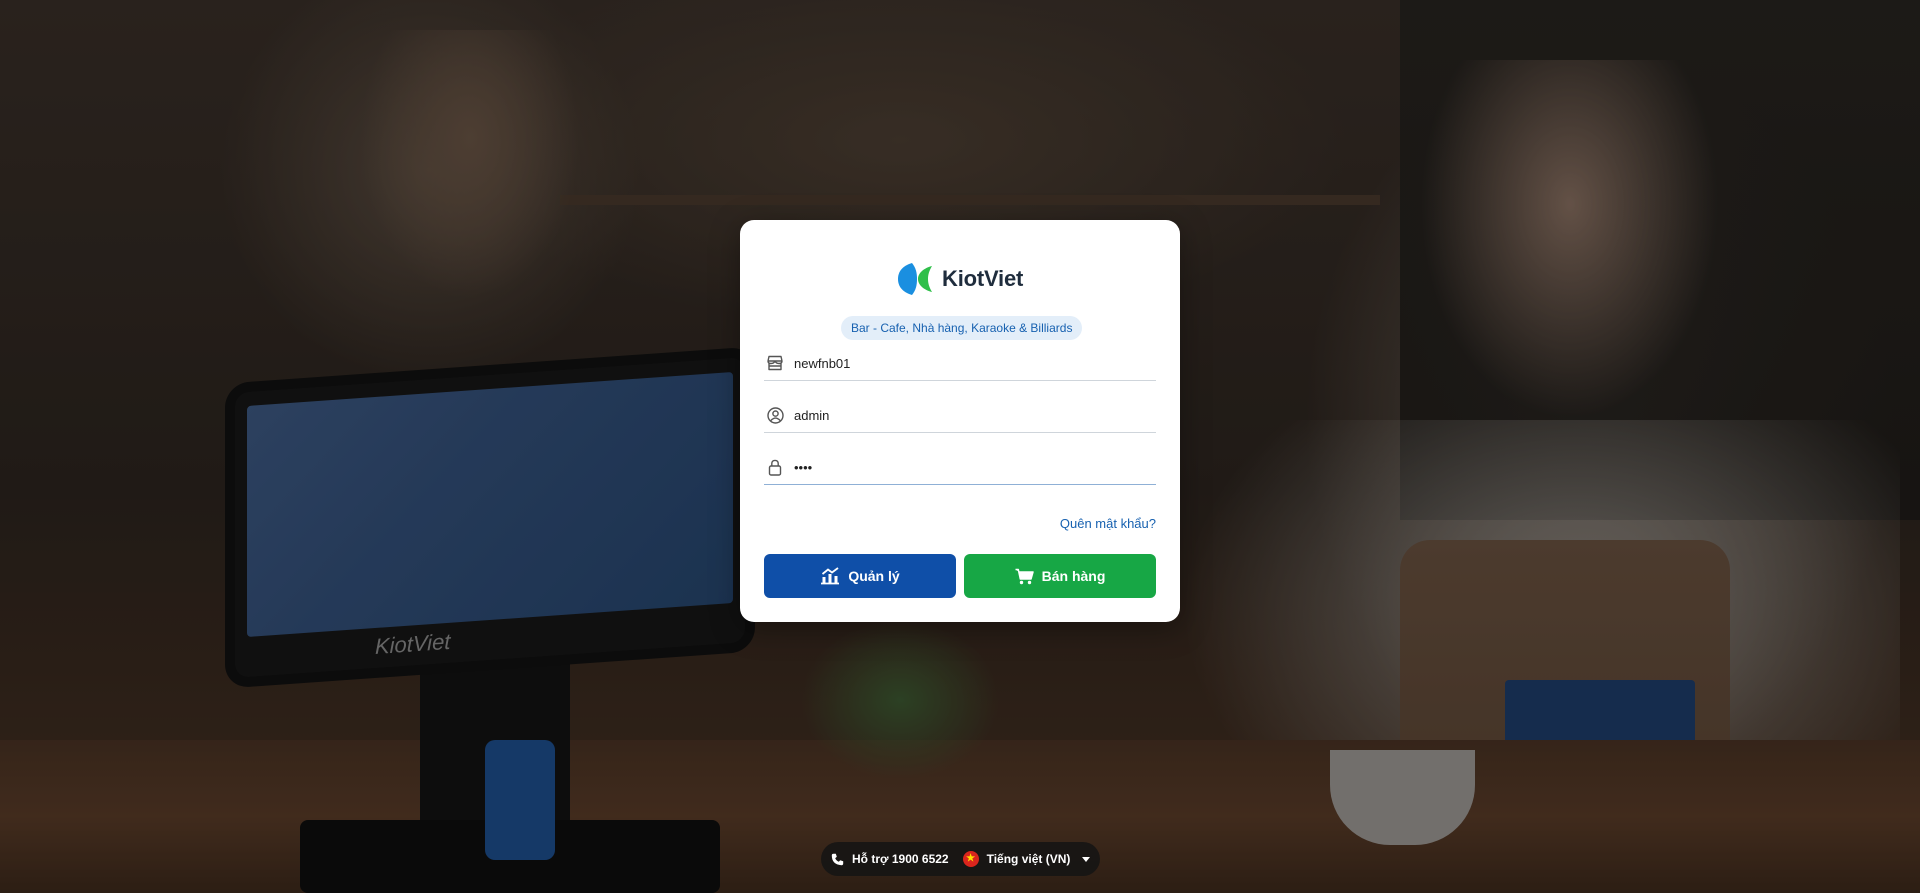 This screenshot has height=893, width=1920. I want to click on store-field, so click(960, 363).